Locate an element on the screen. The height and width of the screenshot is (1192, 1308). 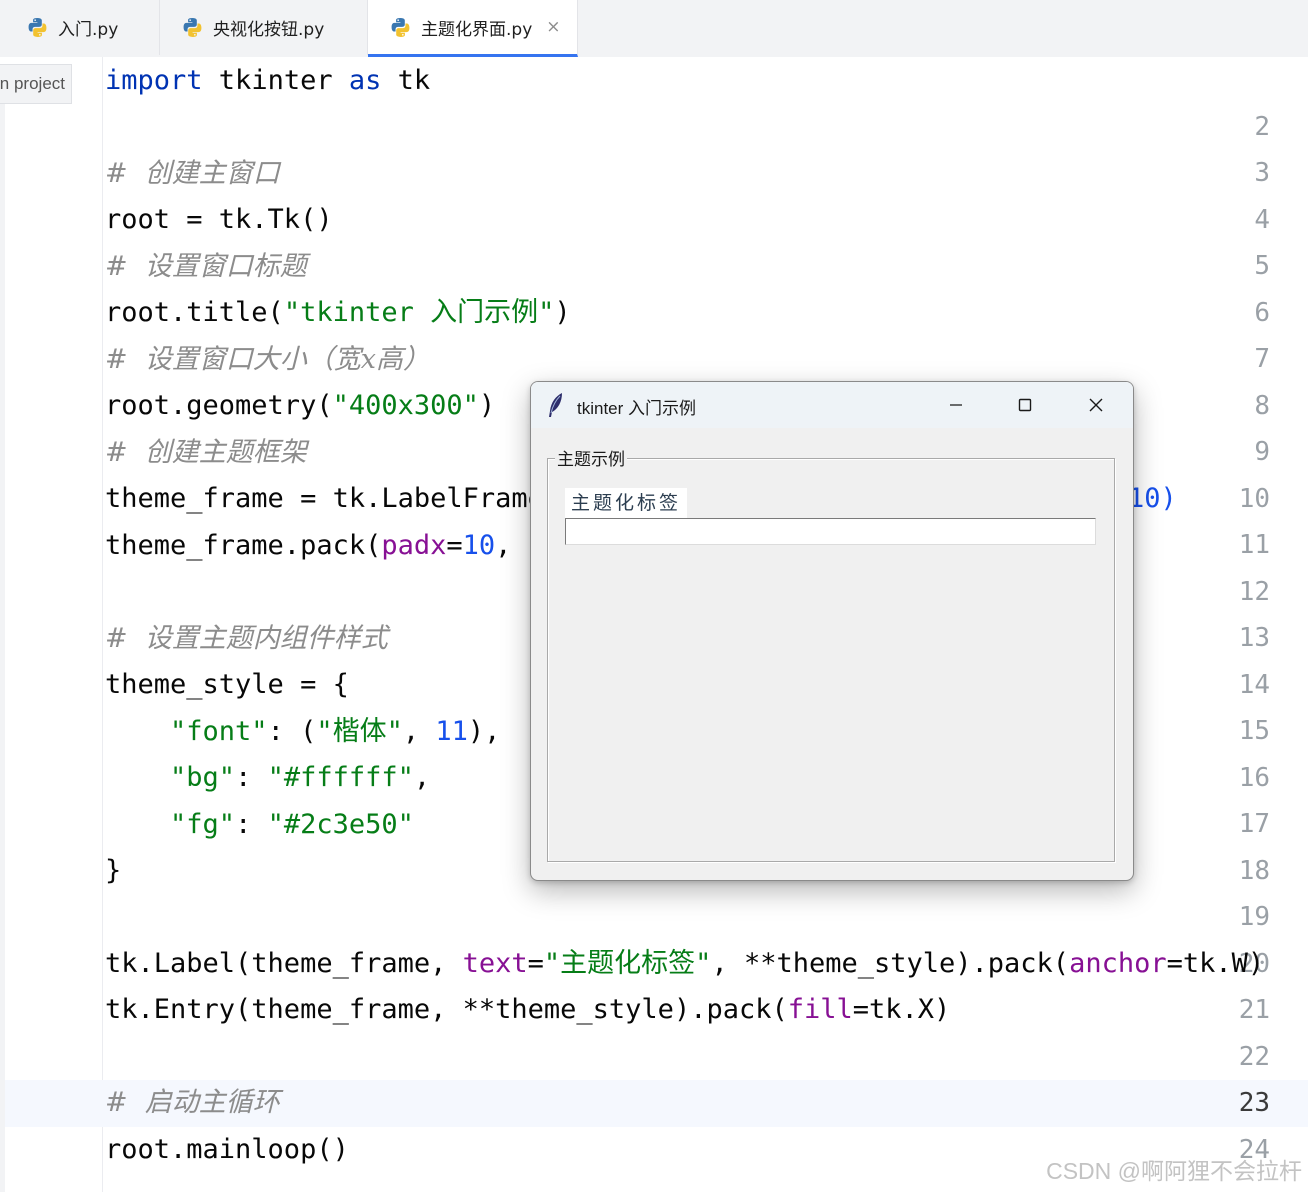
keyword: as is located at coordinates (365, 80).